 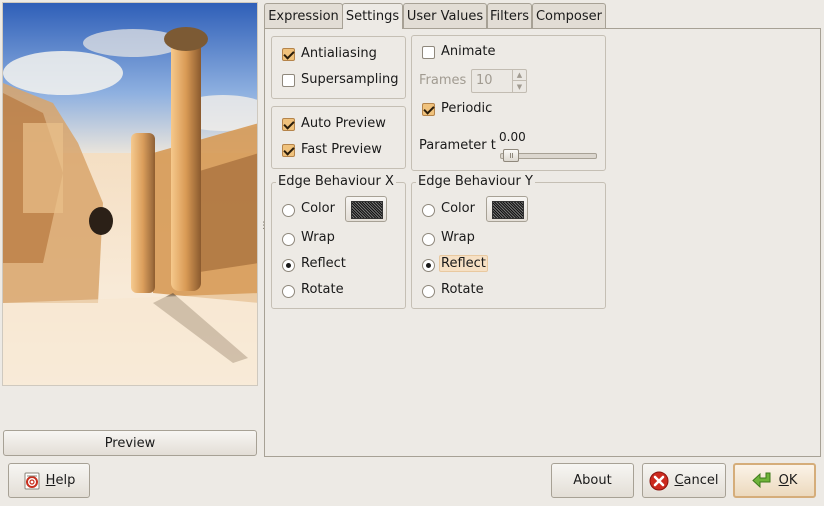 I want to click on about-label: About, so click(x=592, y=480).